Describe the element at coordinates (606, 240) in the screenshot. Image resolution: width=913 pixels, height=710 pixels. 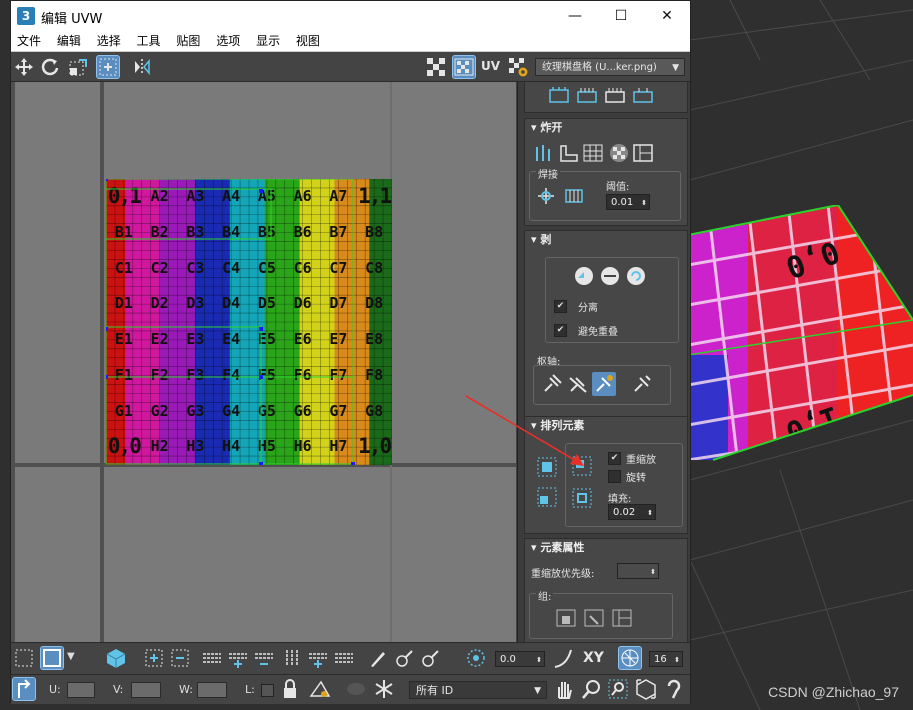
I see `rollout-header-peel: ▾ 剥` at that location.